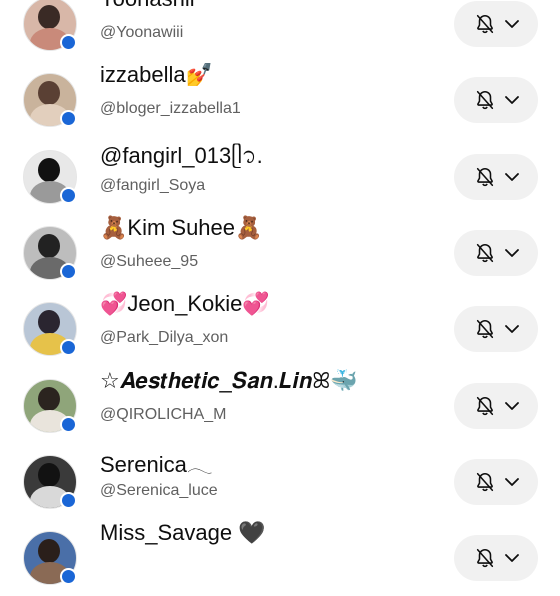 The image size is (560, 596). What do you see at coordinates (183, 533) in the screenshot?
I see `channel-name: Miss_Savage 🖤` at bounding box center [183, 533].